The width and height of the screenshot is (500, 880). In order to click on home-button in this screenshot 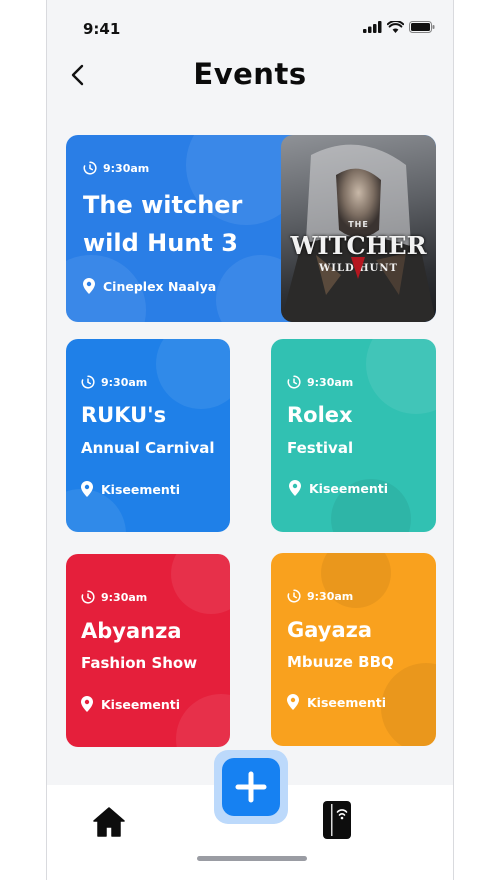, I will do `click(109, 822)`.